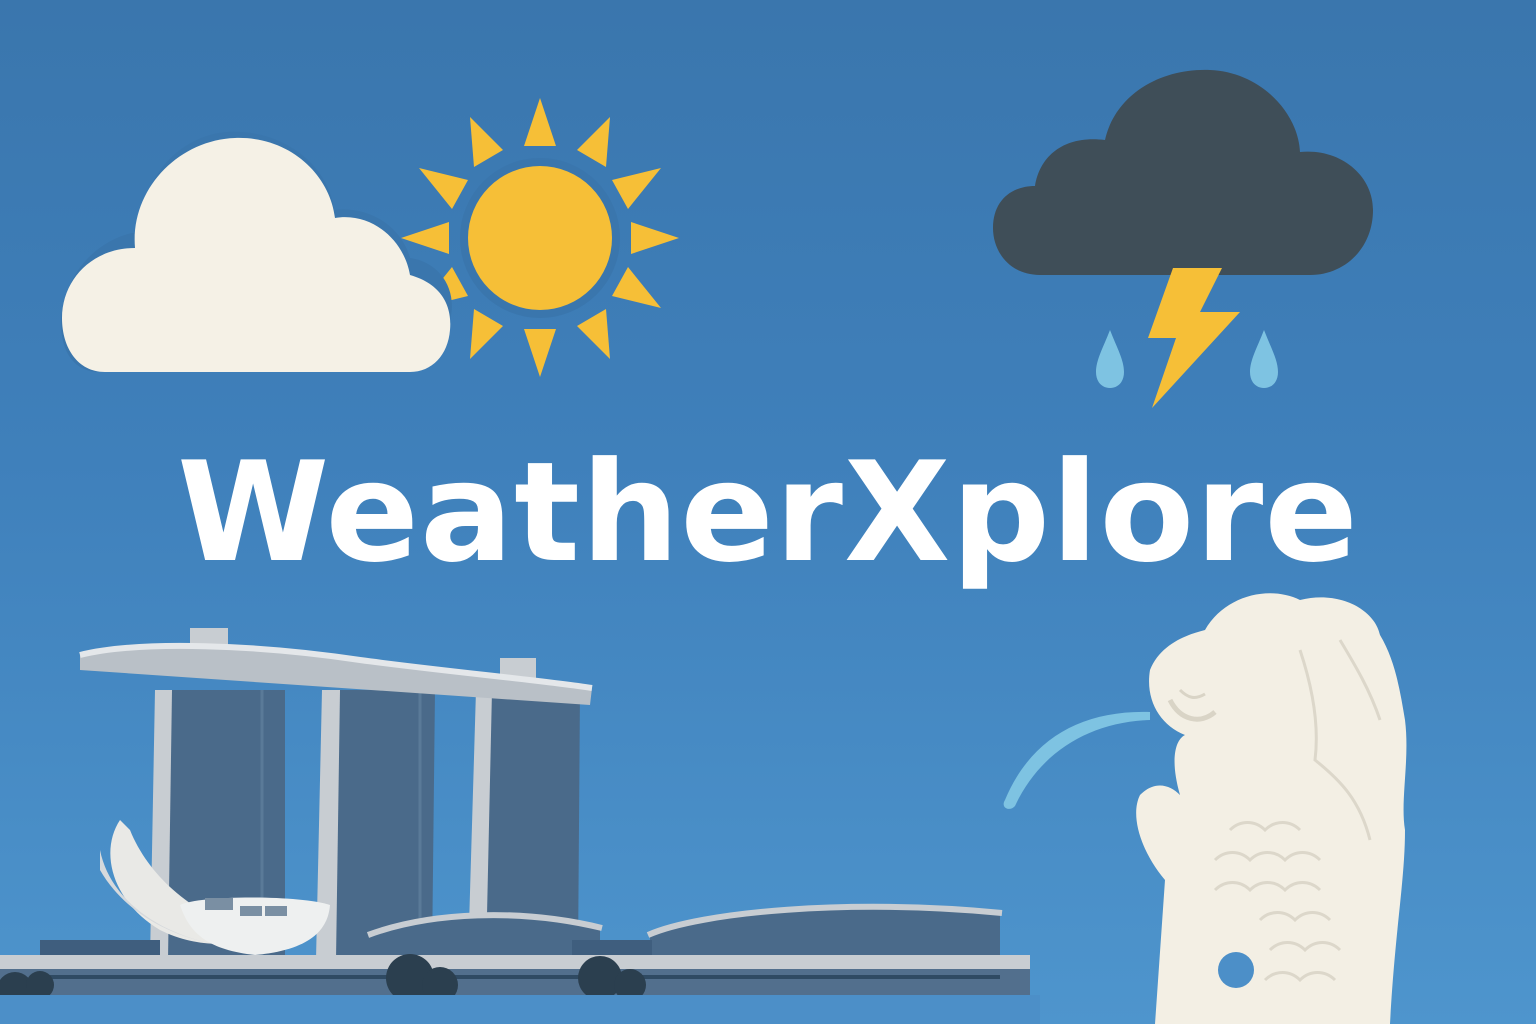 The height and width of the screenshot is (1024, 1536). I want to click on water-stream, so click(1076, 760).